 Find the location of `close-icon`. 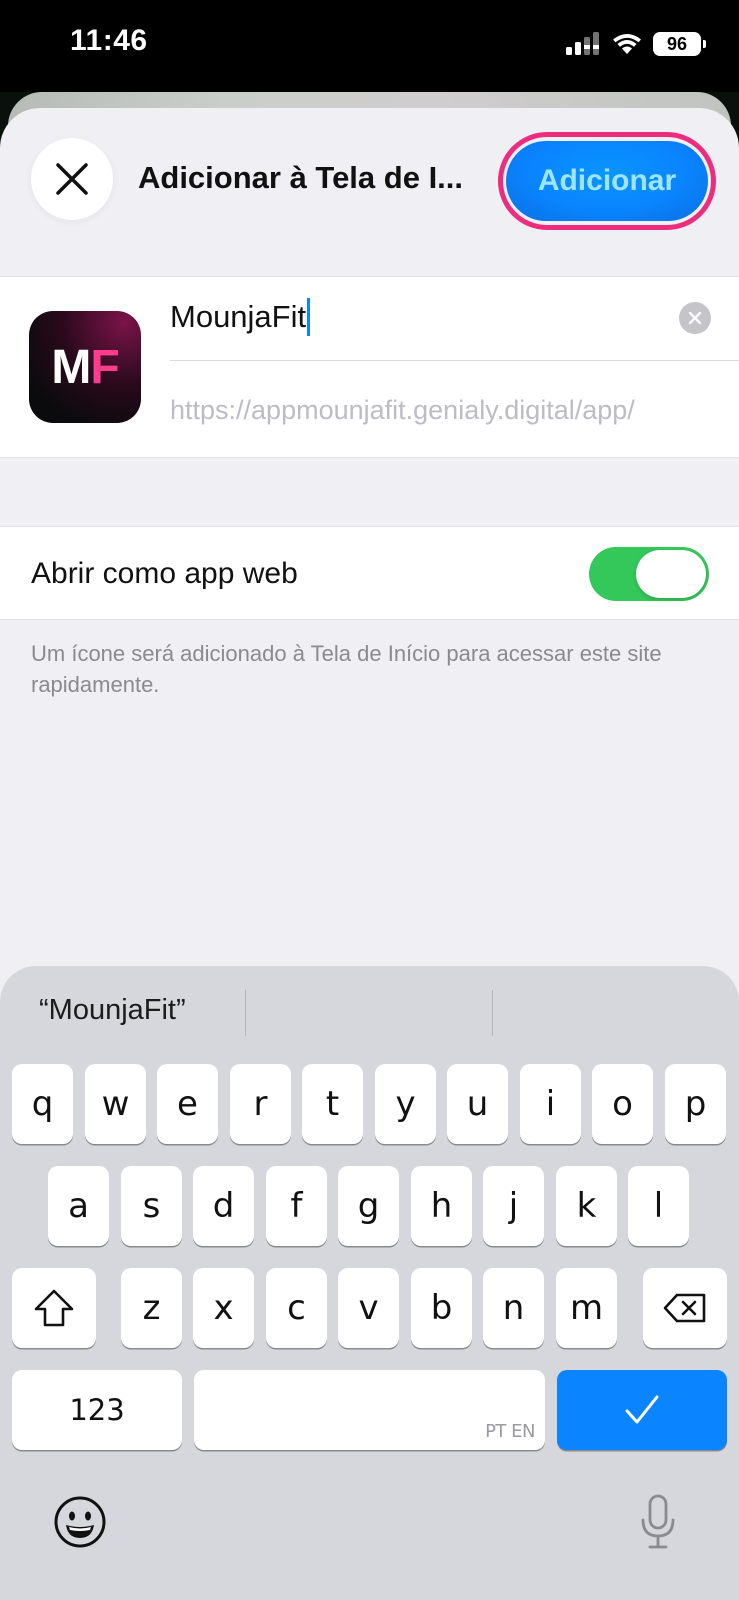

close-icon is located at coordinates (72, 179).